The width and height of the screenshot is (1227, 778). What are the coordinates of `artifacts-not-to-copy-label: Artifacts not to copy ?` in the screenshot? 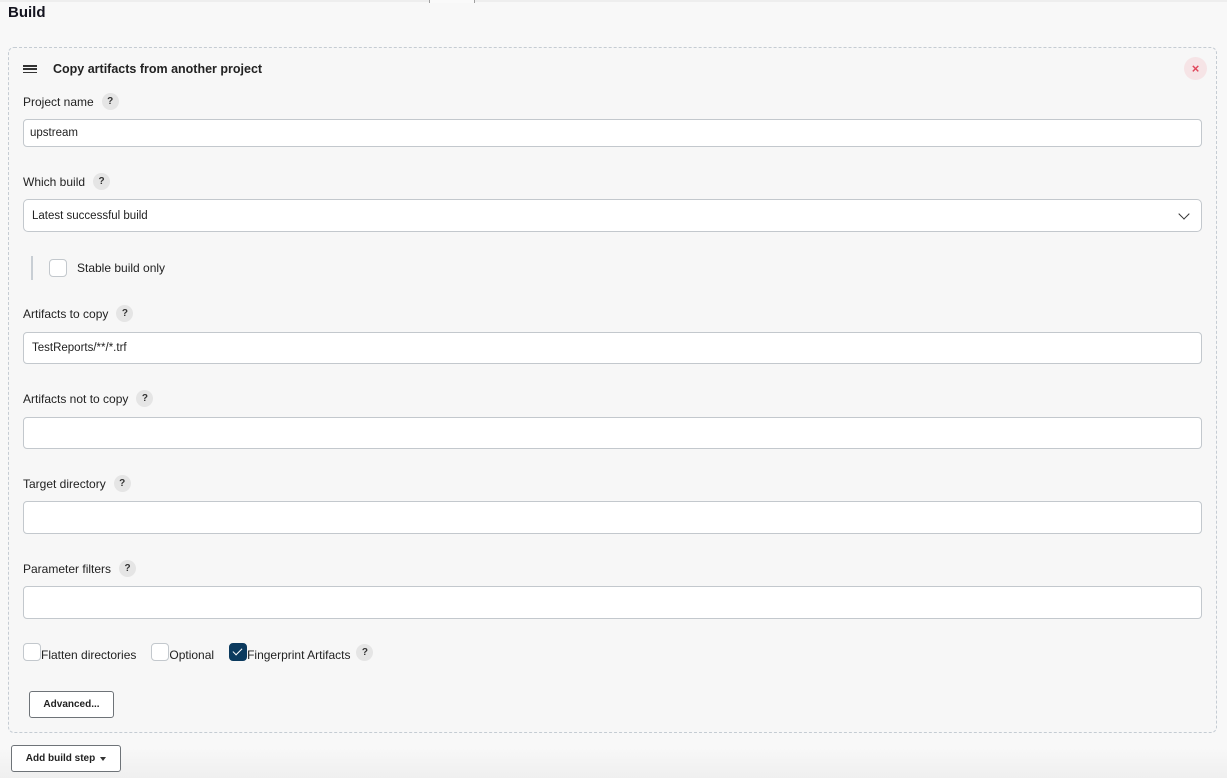 It's located at (88, 398).